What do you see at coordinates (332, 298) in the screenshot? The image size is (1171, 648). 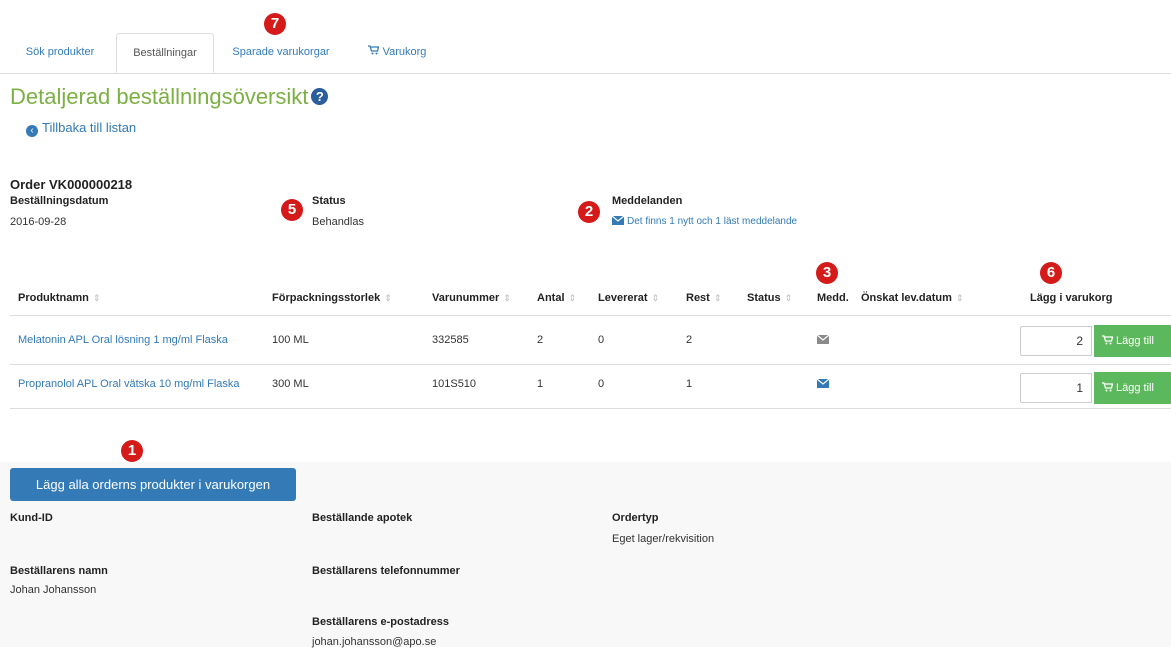 I see `col-header-package-size: Förpackningsstorlek ⇕` at bounding box center [332, 298].